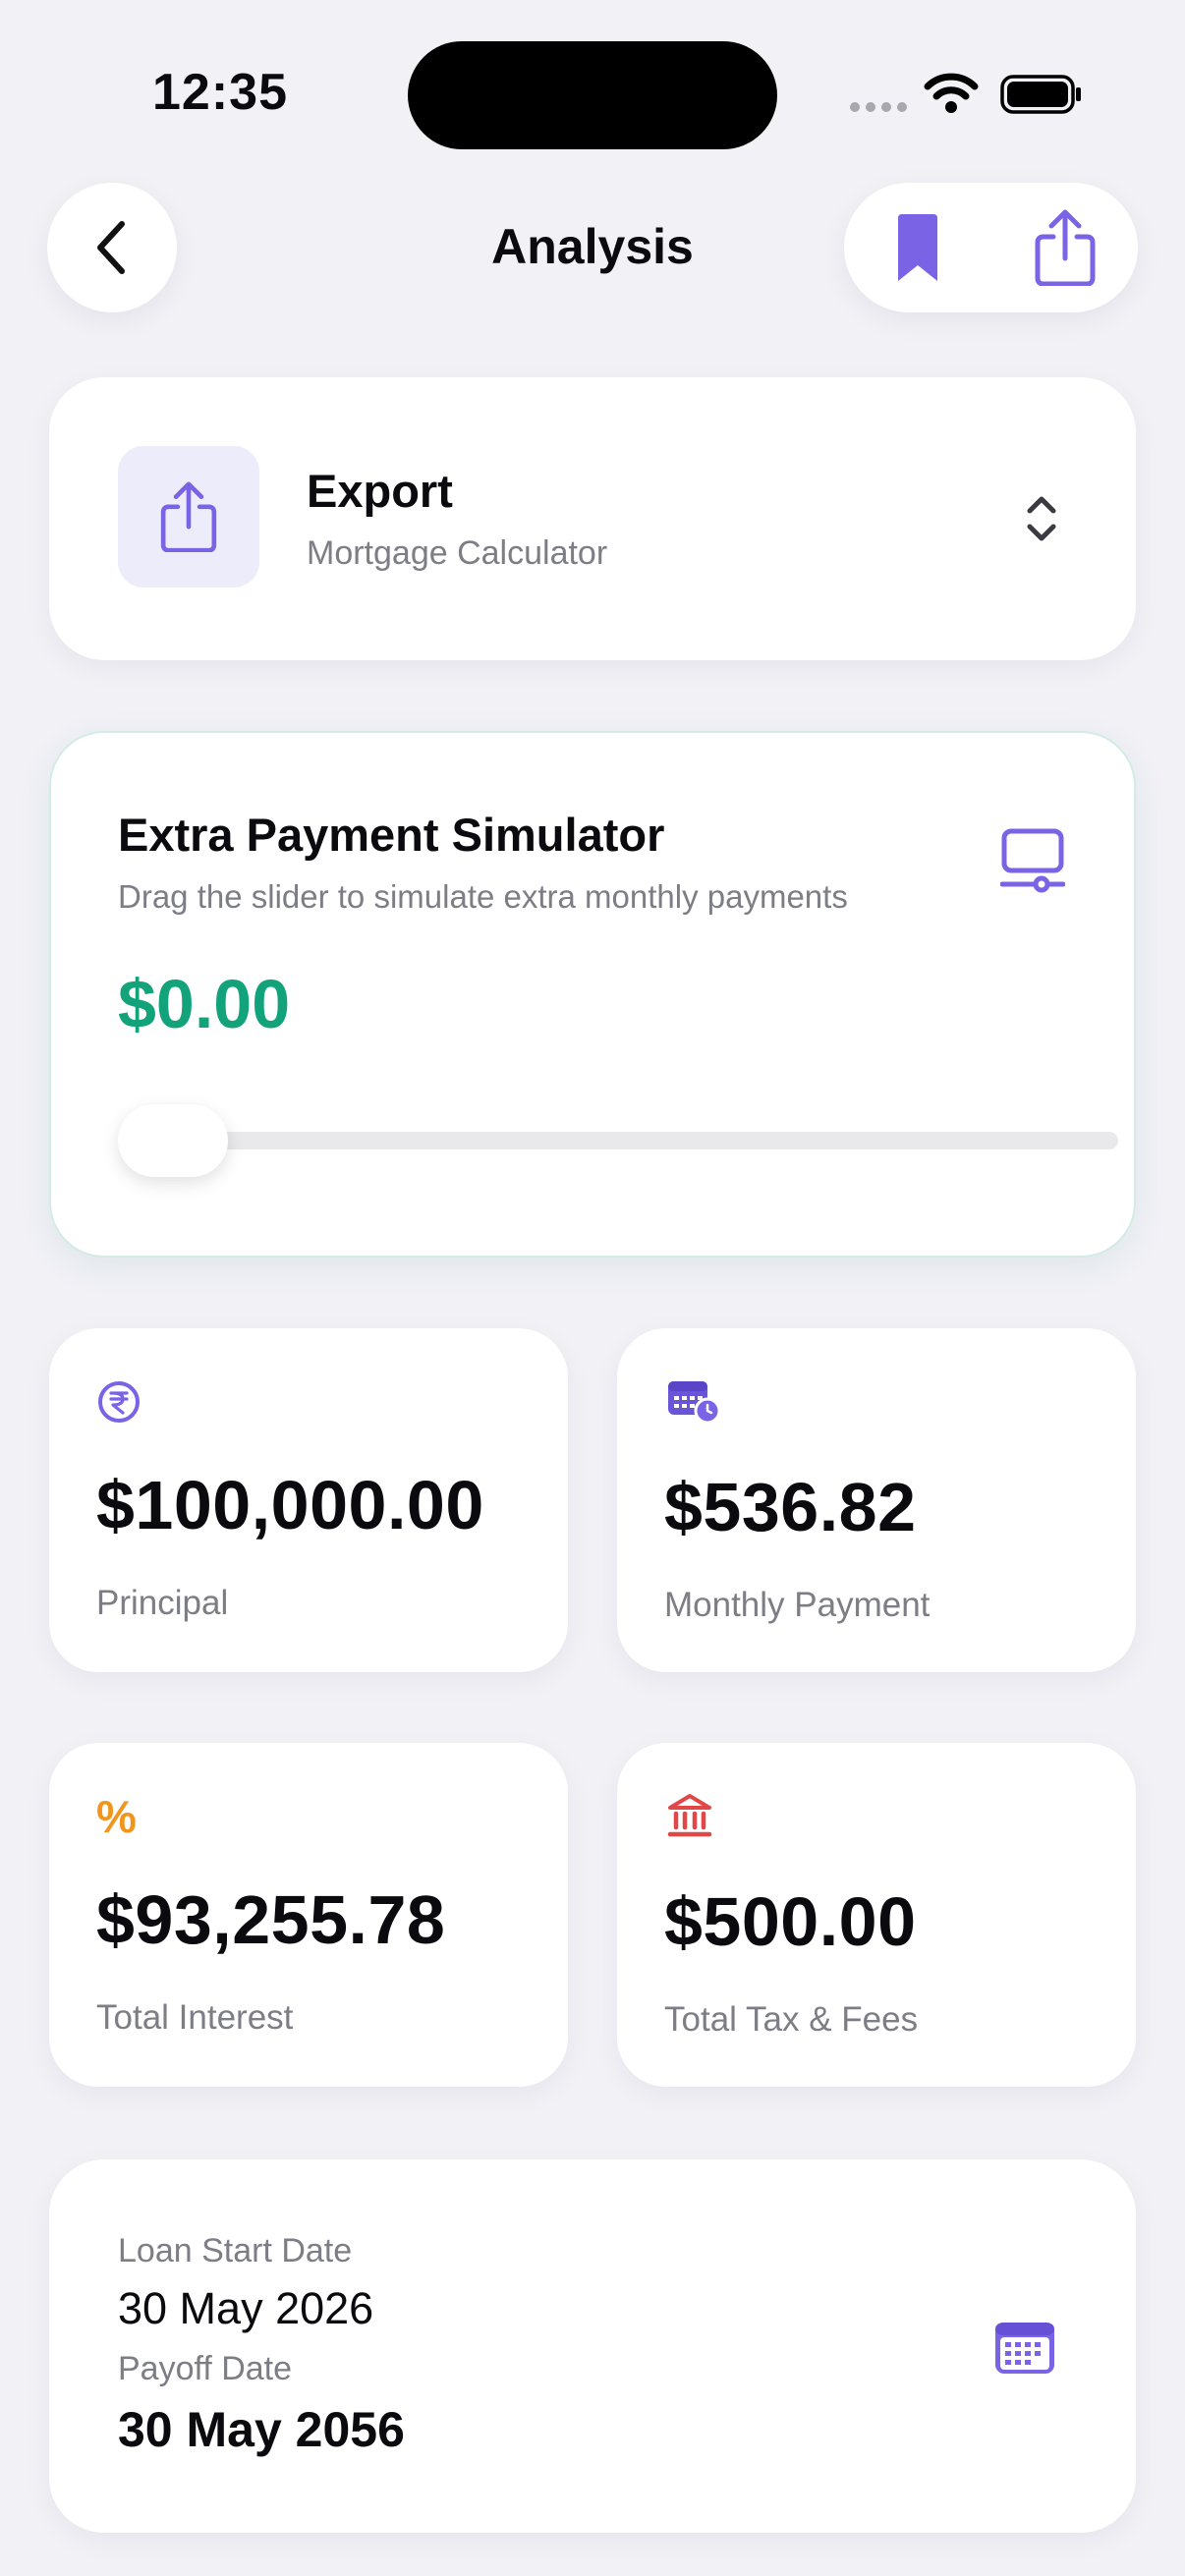 This screenshot has height=2576, width=1185. What do you see at coordinates (220, 92) in the screenshot?
I see `status-time: 12:35` at bounding box center [220, 92].